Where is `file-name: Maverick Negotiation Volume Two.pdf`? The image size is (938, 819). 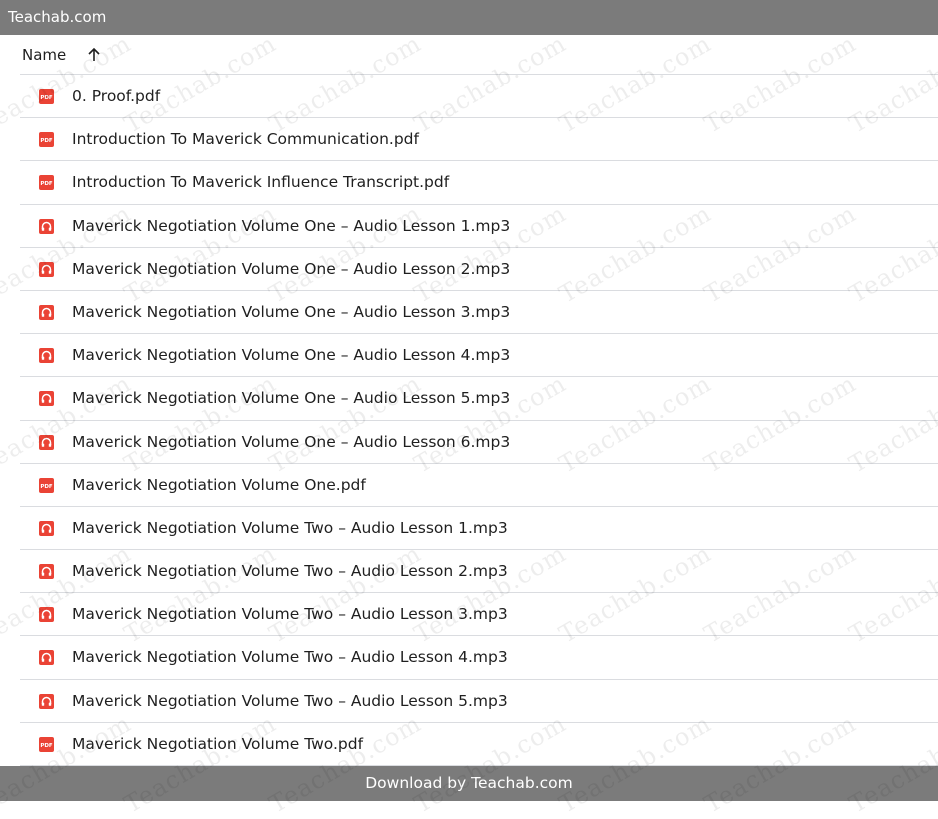 file-name: Maverick Negotiation Volume Two.pdf is located at coordinates (217, 744).